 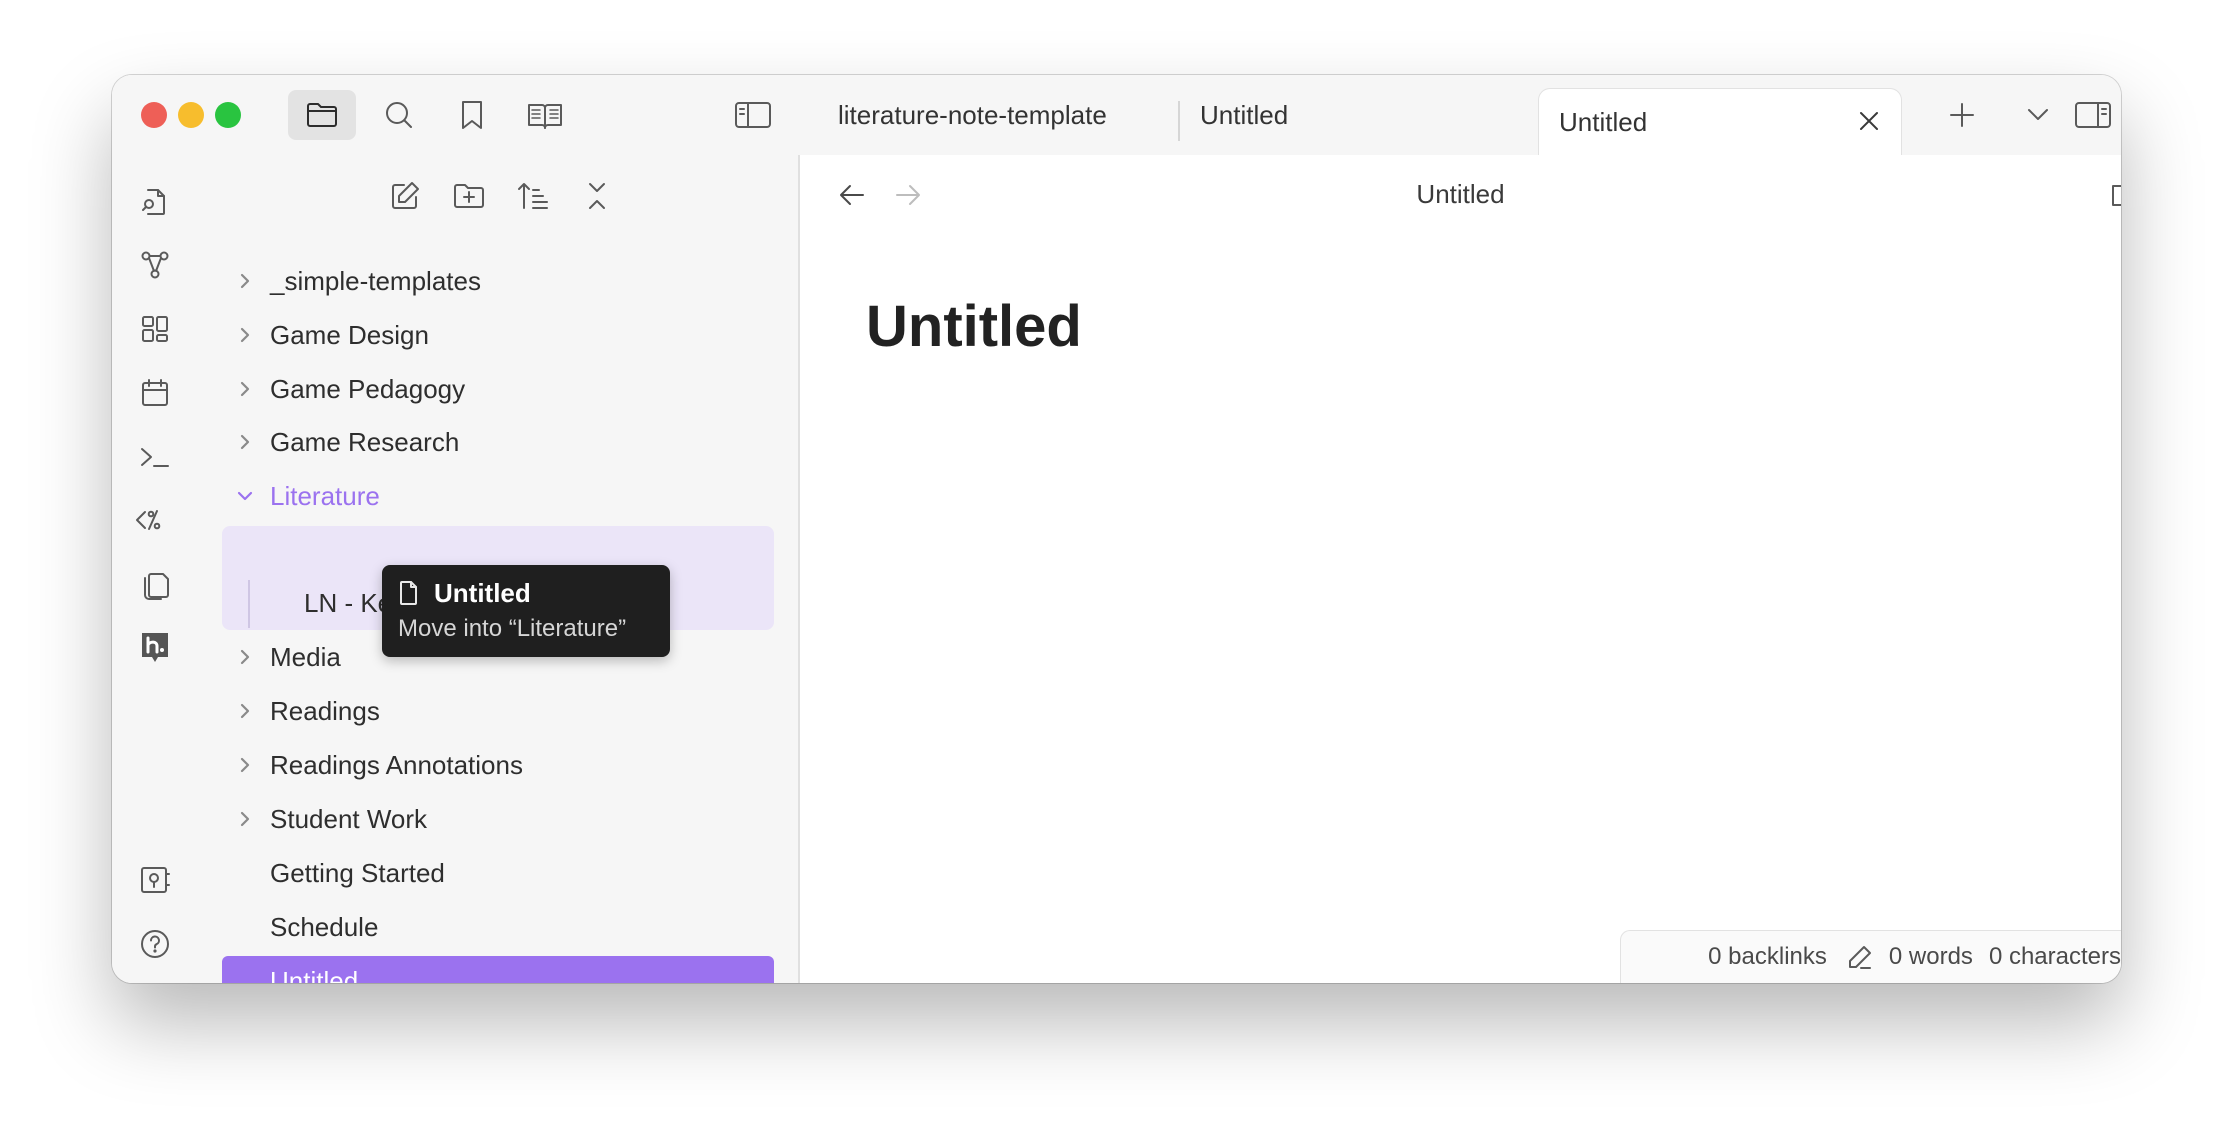 I want to click on status-bar: 0 backlinks 0 words 0 characters, so click(x=1870, y=956).